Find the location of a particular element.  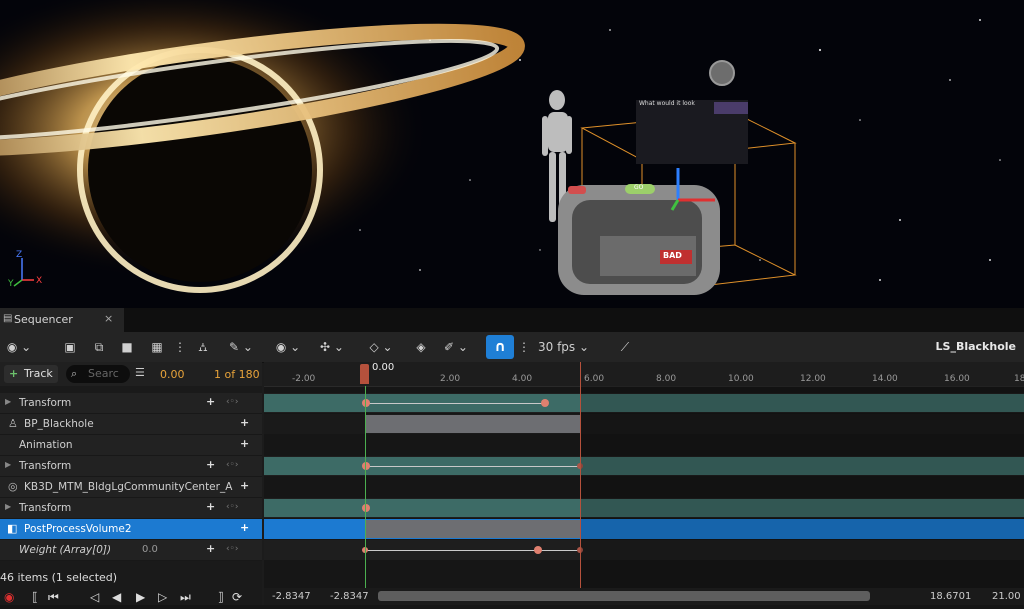

jump-to-end-icon: ⟧ is located at coordinates (221, 597).